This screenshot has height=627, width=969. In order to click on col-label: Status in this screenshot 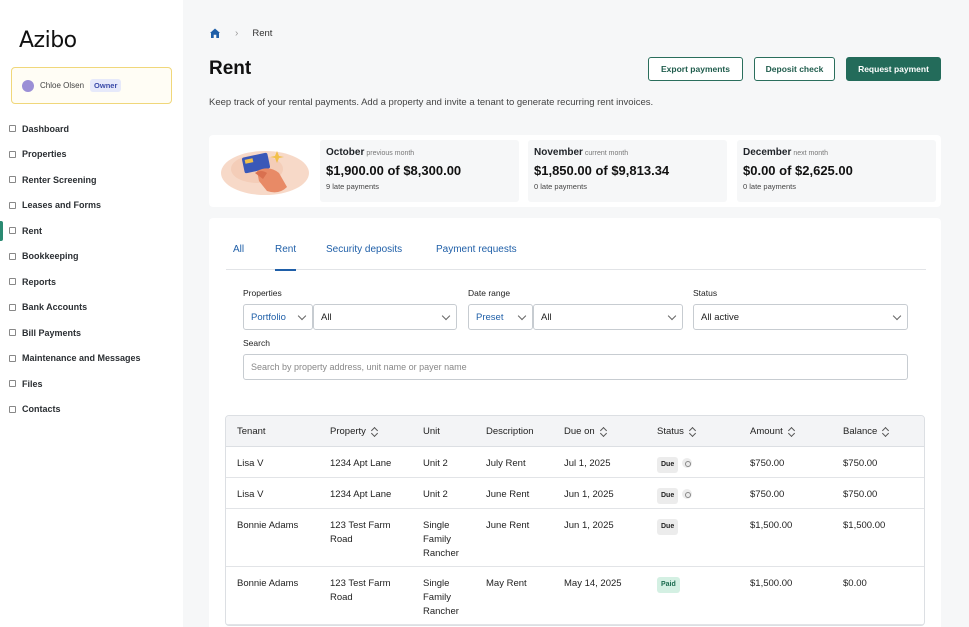, I will do `click(670, 431)`.